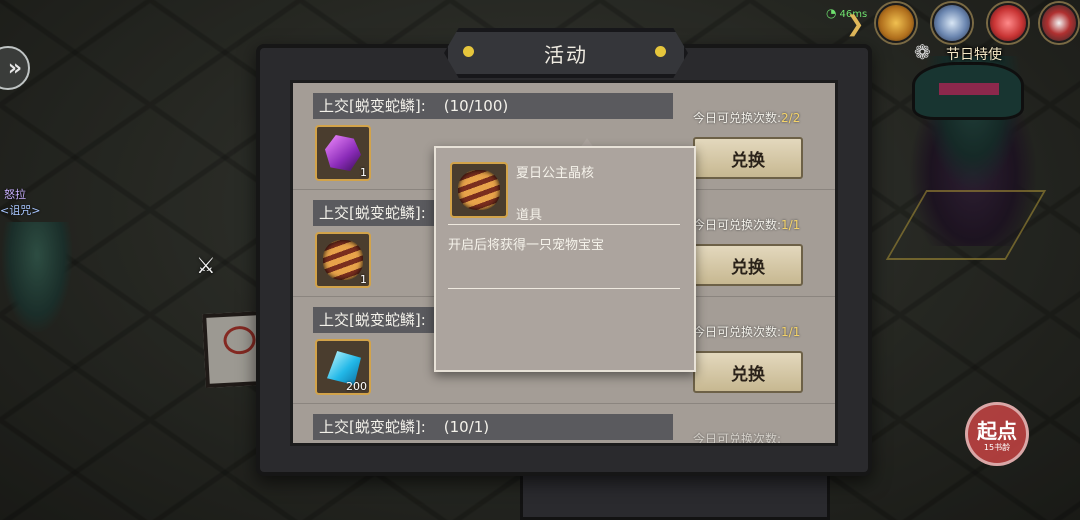 The image size is (1080, 520). I want to click on daily-limit-text: 今日可兑换次数:2/2, so click(746, 117).